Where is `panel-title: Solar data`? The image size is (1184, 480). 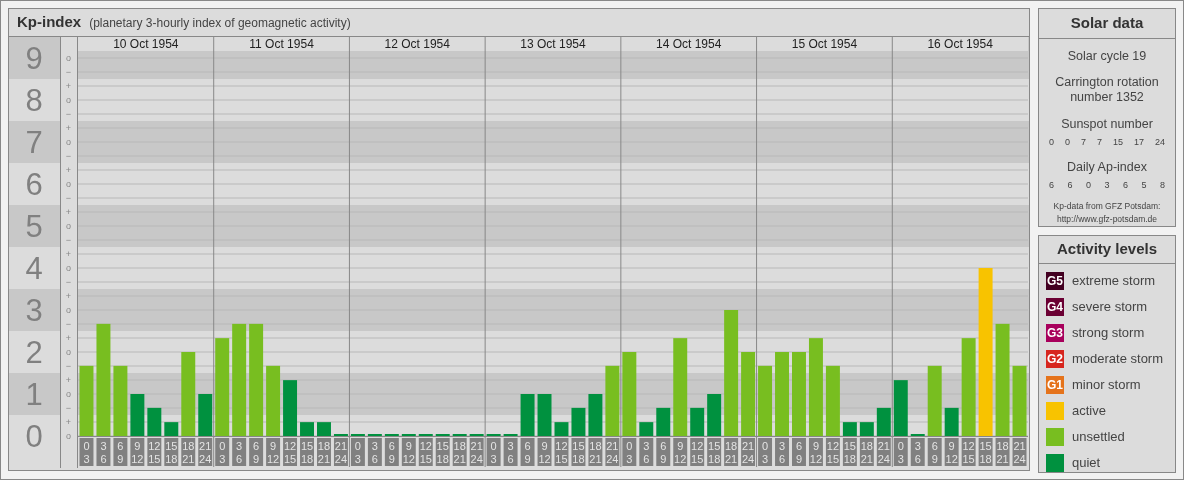 panel-title: Solar data is located at coordinates (1107, 24).